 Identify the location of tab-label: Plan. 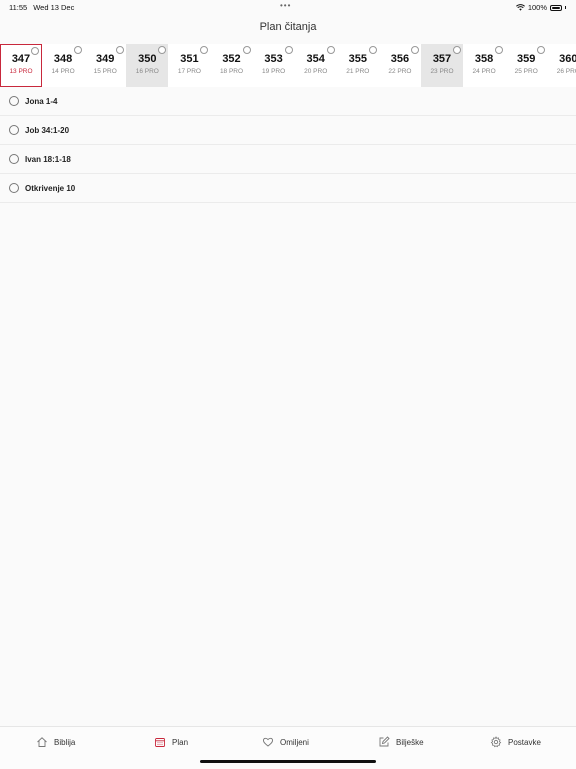
(180, 742).